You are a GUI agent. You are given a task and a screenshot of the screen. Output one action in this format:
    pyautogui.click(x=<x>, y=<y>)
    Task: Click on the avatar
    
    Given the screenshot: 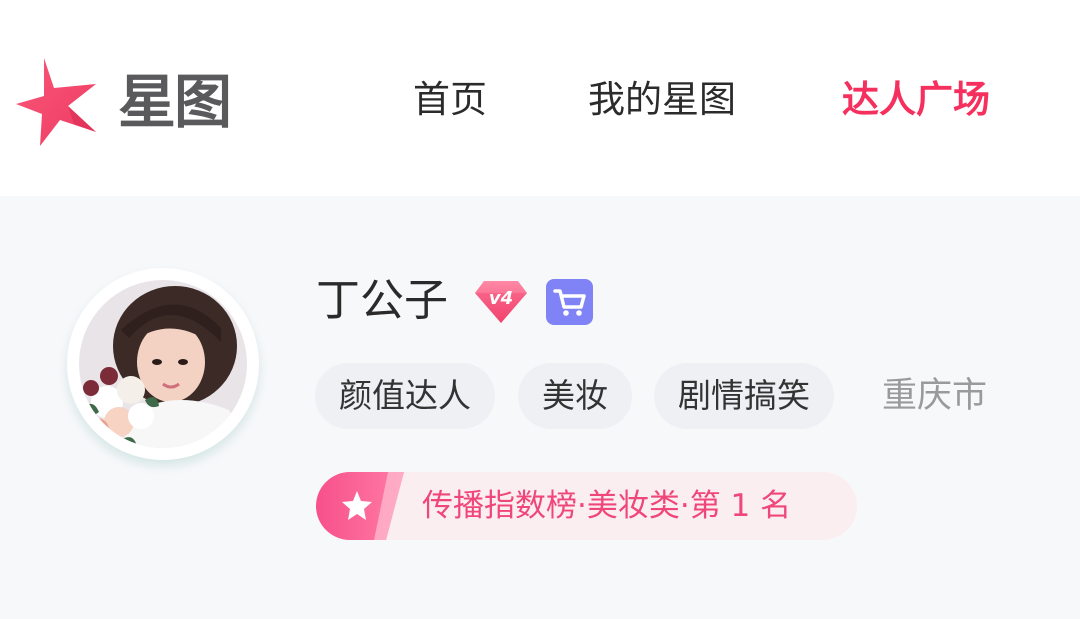 What is the action you would take?
    pyautogui.click(x=163, y=364)
    